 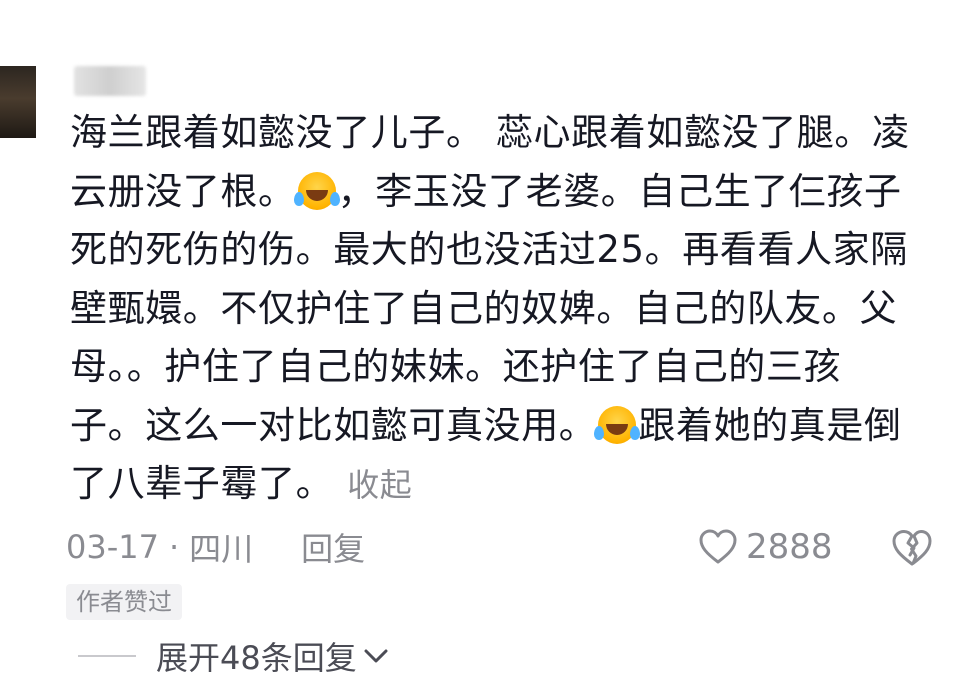 What do you see at coordinates (110, 81) in the screenshot?
I see `username-blurred` at bounding box center [110, 81].